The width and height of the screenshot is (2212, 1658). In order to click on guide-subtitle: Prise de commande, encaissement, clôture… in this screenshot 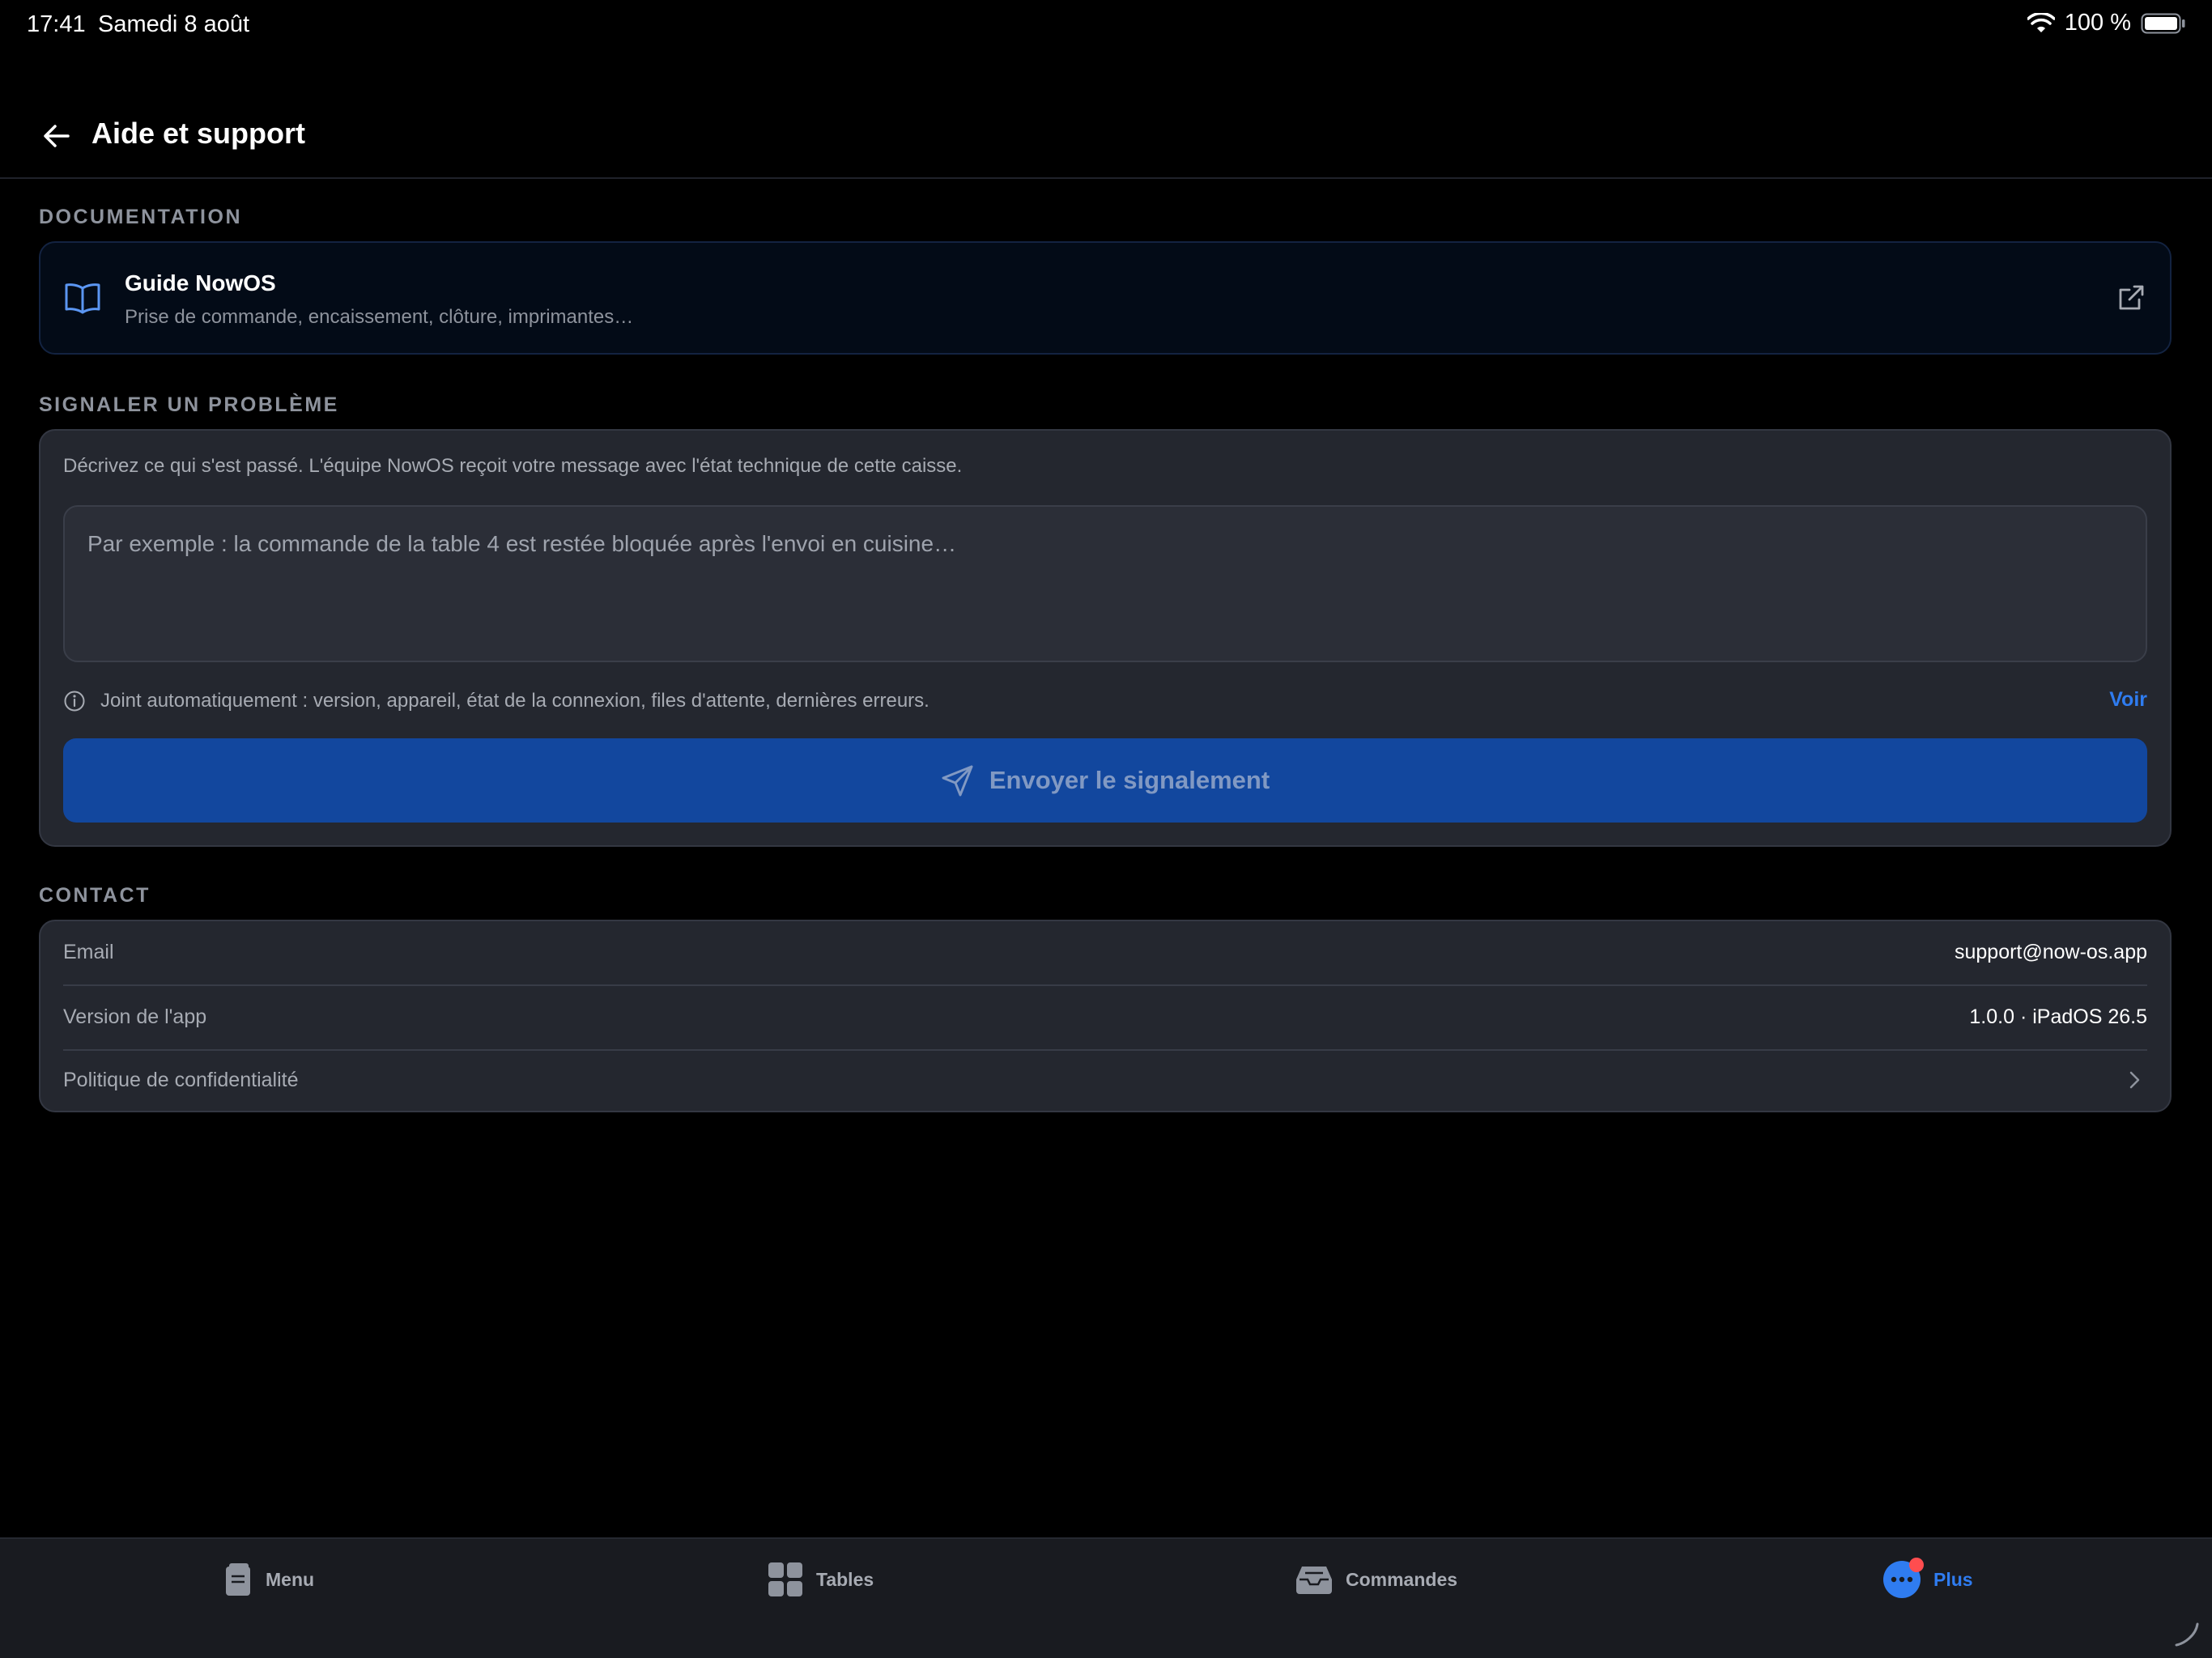, I will do `click(380, 317)`.